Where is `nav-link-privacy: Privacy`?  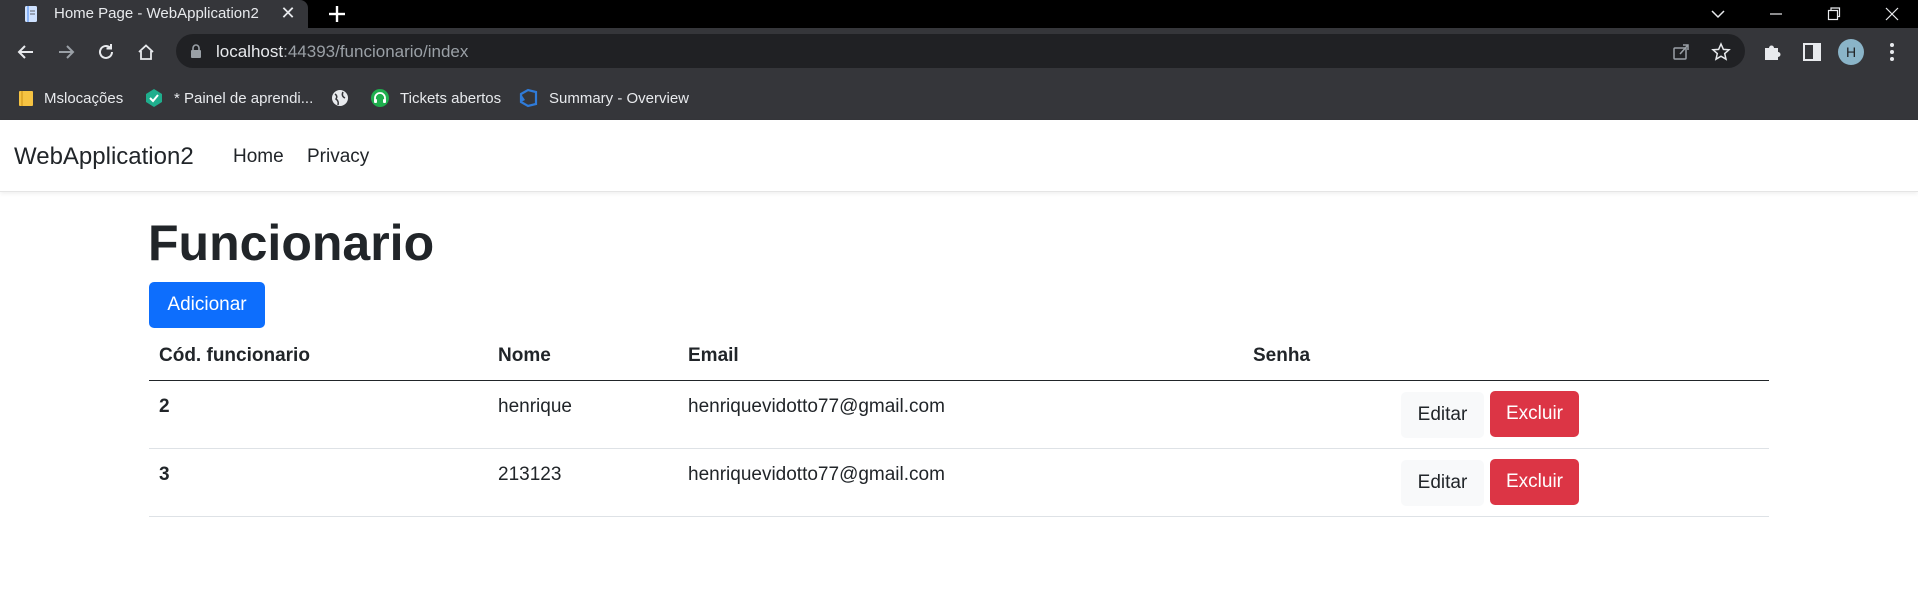
nav-link-privacy: Privacy is located at coordinates (338, 157).